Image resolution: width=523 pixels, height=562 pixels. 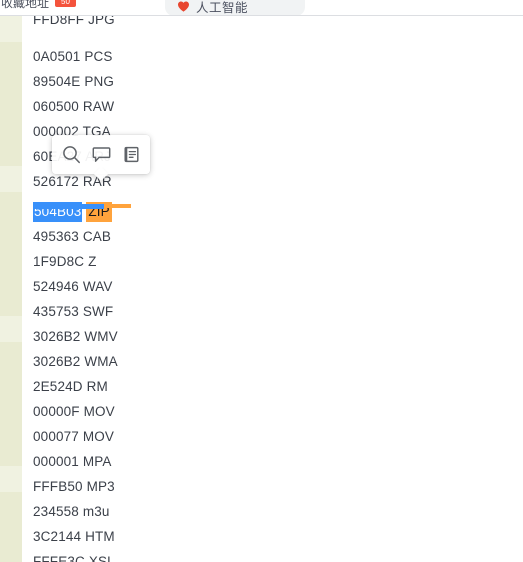 I want to click on list-item: 435753 SWF, so click(x=73, y=311).